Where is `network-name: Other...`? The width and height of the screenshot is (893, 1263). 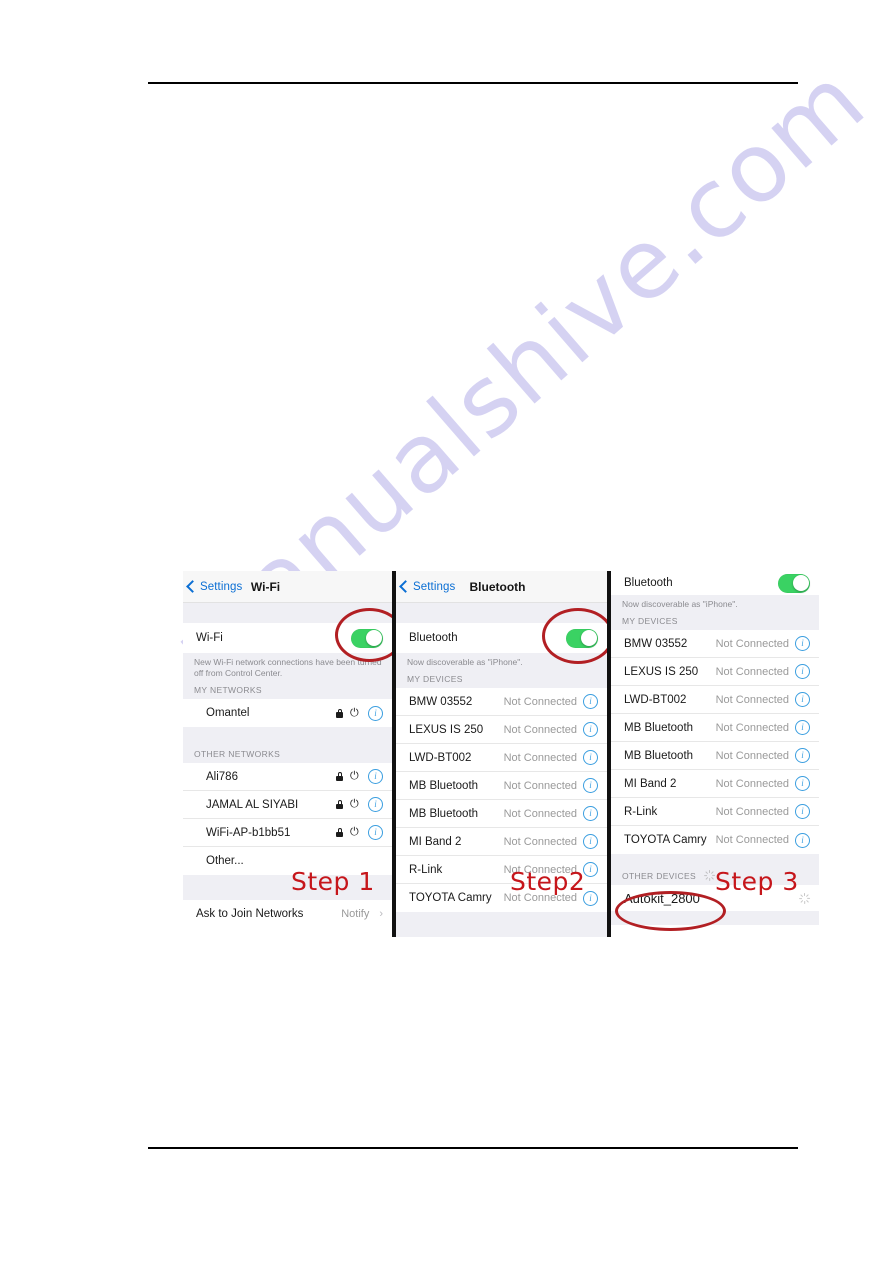
network-name: Other... is located at coordinates (225, 861).